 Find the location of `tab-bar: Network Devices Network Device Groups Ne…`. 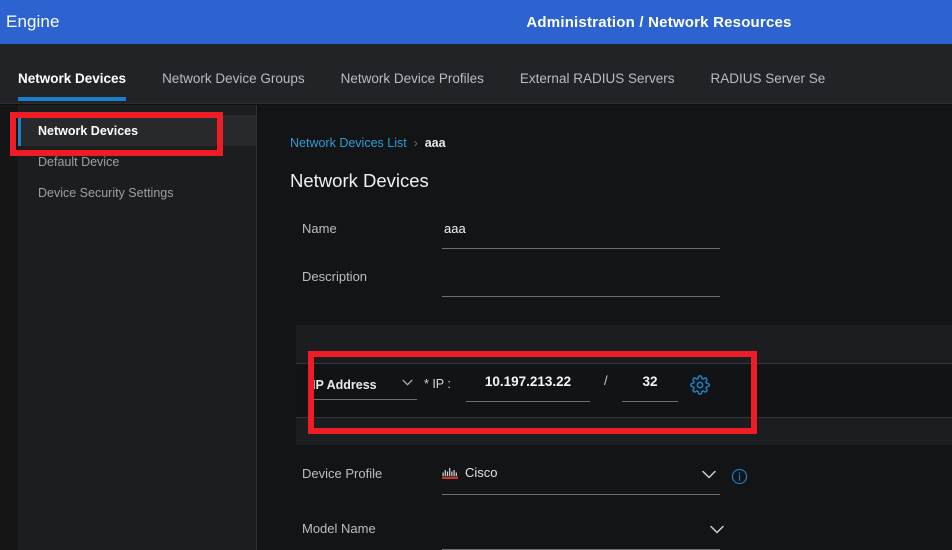

tab-bar: Network Devices Network Device Groups Ne… is located at coordinates (476, 74).